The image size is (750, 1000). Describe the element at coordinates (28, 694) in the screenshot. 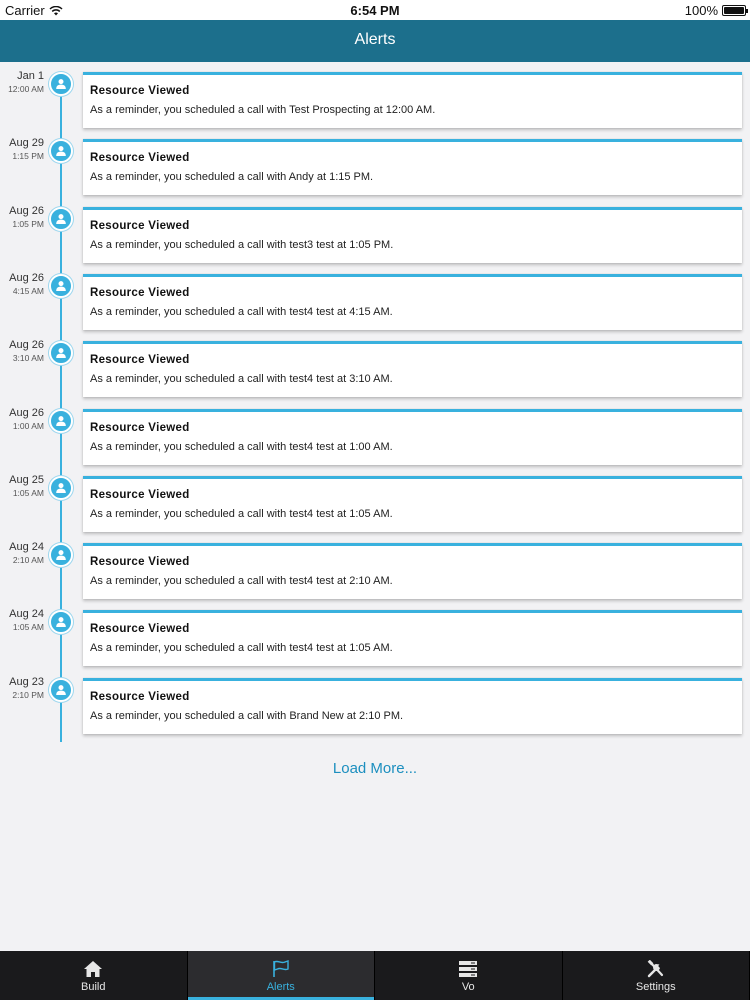

I see `alert-time: 2:10 PM` at that location.